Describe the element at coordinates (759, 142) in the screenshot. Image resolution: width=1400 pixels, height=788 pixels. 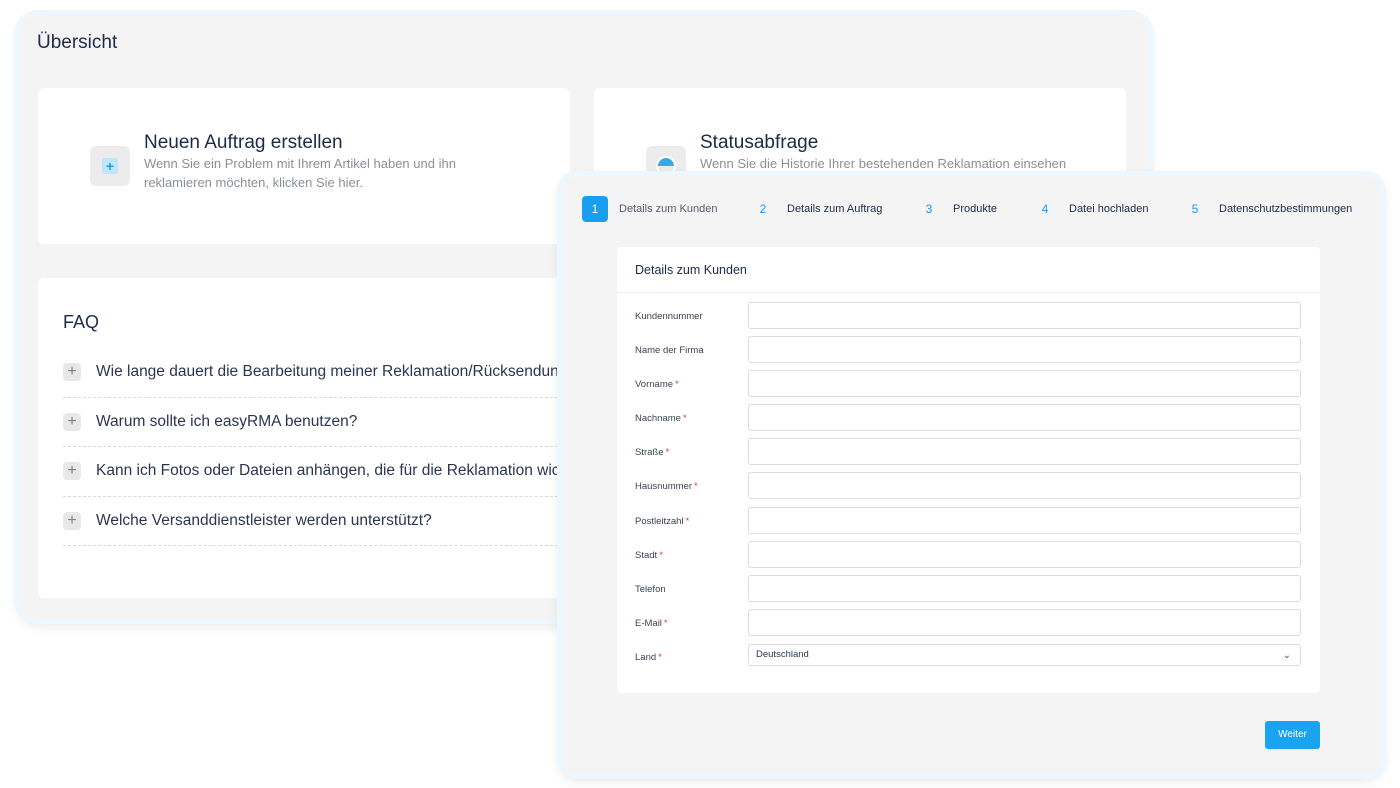
I see `status-heading: Statusabfrage` at that location.